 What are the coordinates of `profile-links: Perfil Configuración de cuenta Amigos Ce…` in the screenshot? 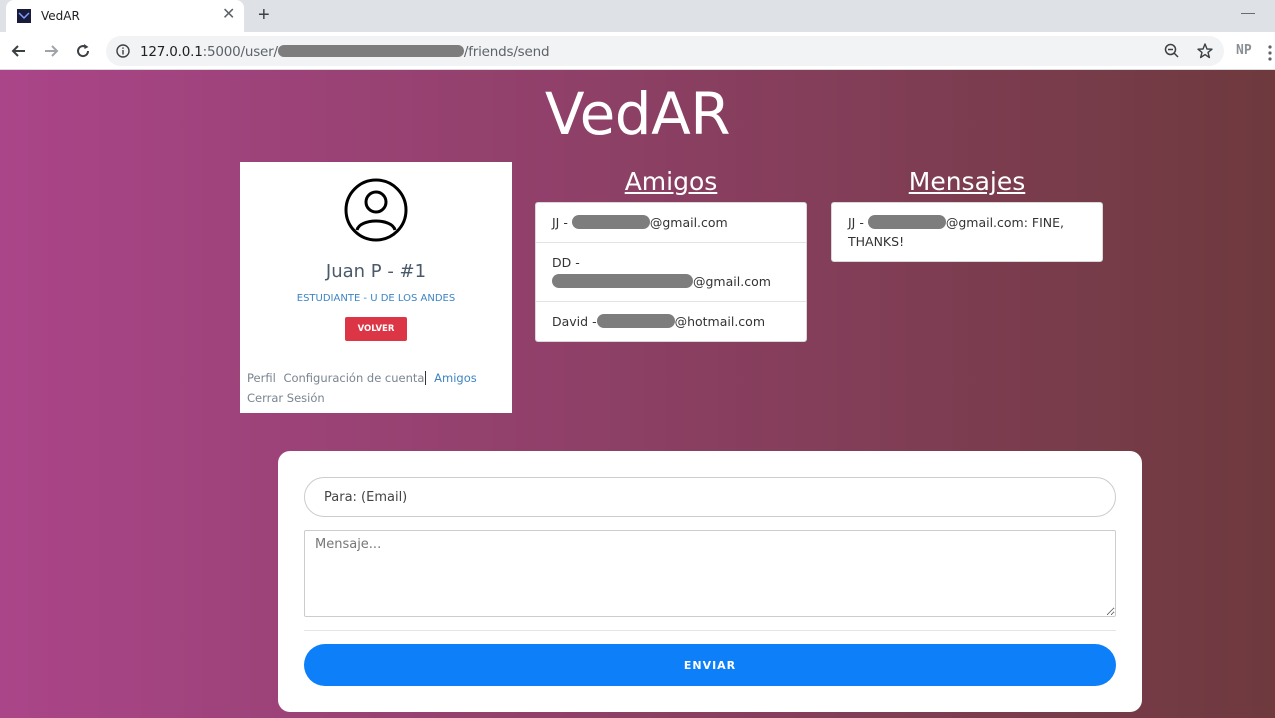 It's located at (377, 388).